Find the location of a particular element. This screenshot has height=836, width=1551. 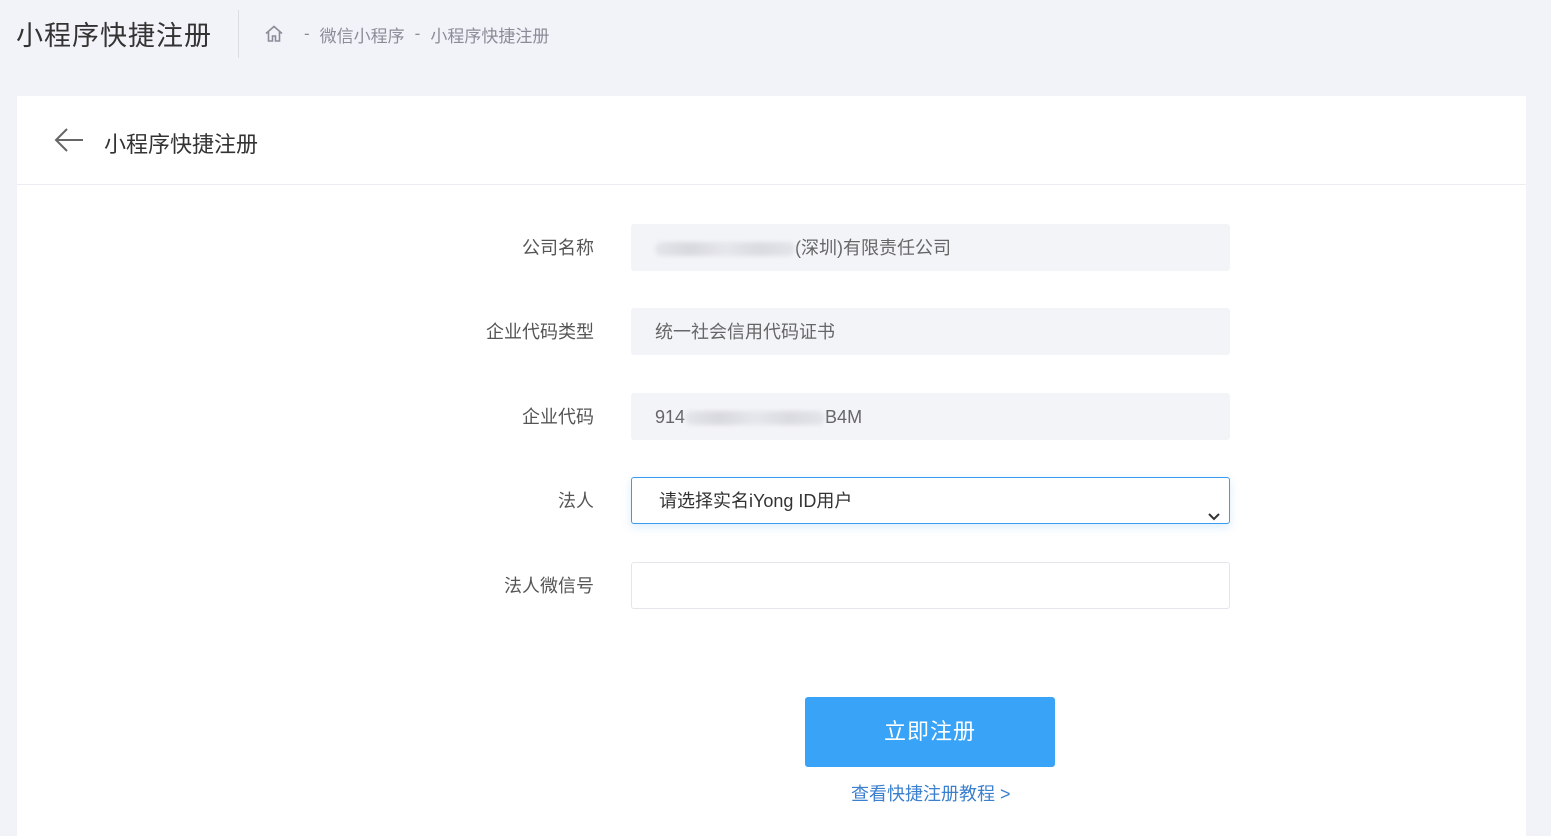

company-name-field: (深圳)有限责任公司 is located at coordinates (930, 247).